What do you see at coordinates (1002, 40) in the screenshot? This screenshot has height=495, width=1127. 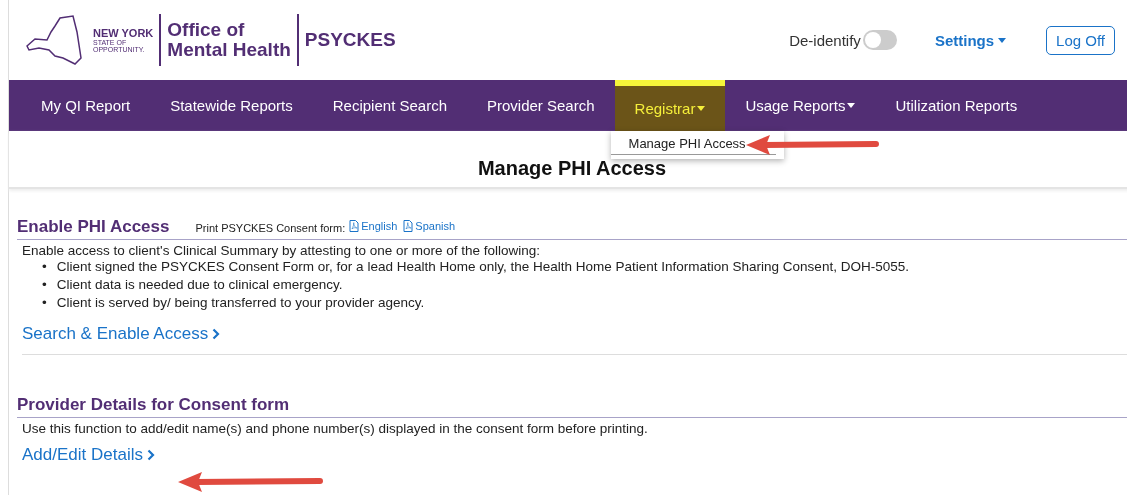 I see `caret-icon` at bounding box center [1002, 40].